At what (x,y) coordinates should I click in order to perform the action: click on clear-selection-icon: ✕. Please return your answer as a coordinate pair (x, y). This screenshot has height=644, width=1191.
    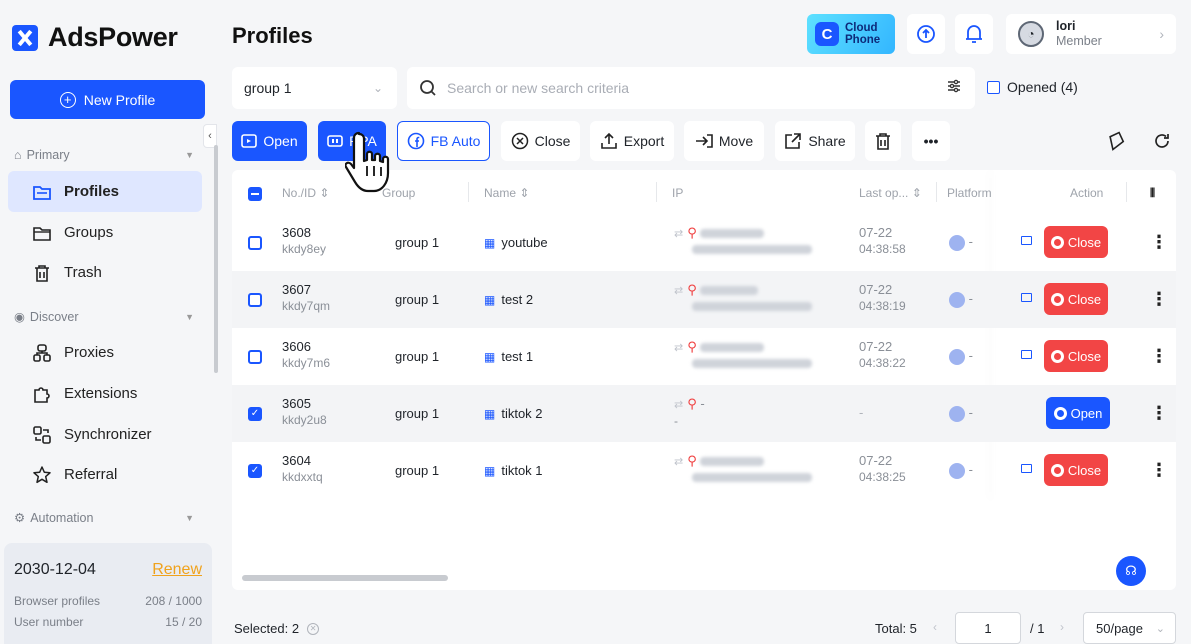
    Looking at the image, I should click on (313, 628).